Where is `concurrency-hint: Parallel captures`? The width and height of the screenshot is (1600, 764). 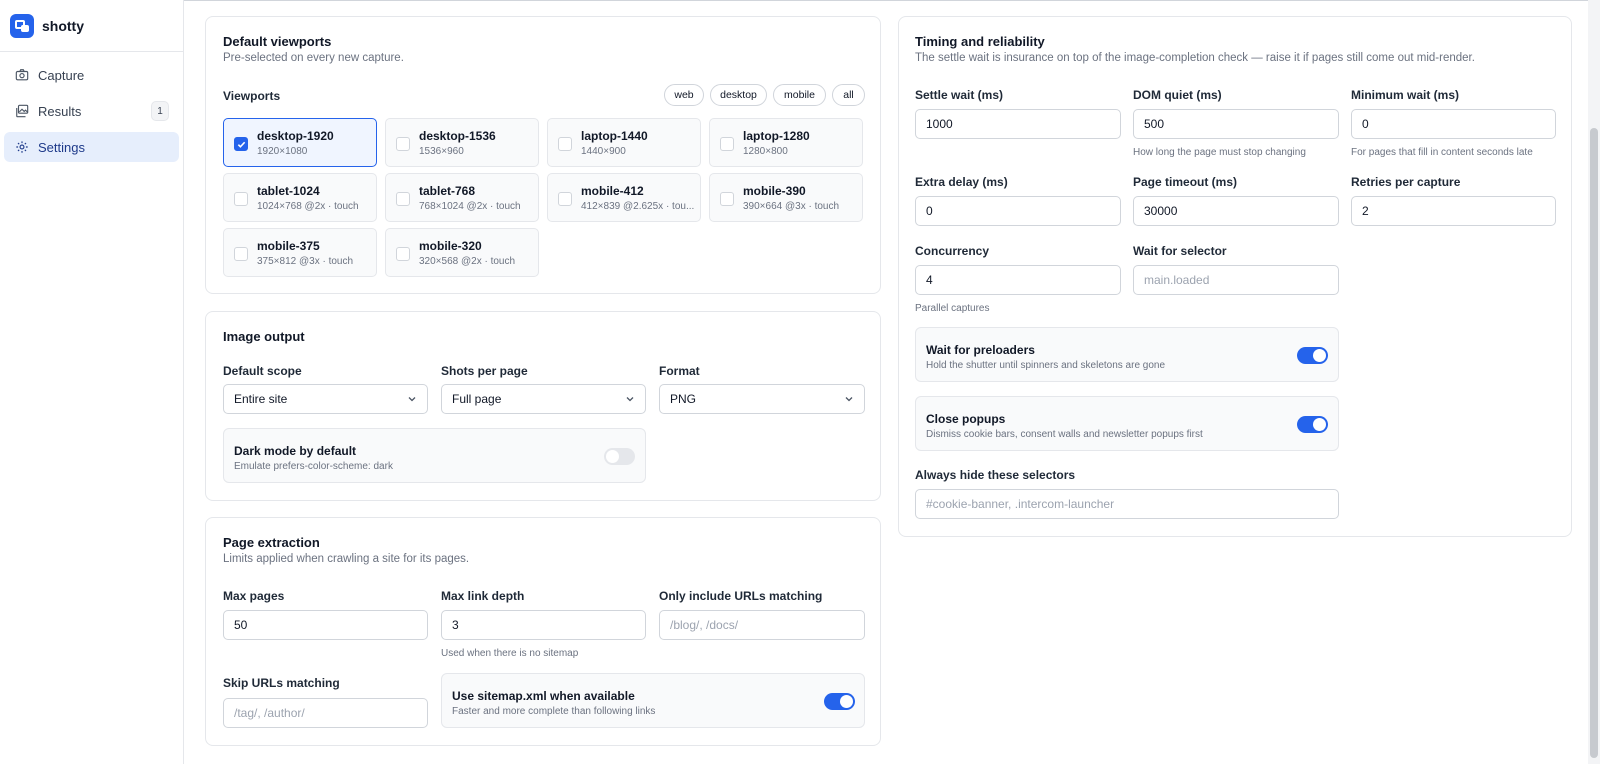
concurrency-hint: Parallel captures is located at coordinates (952, 308).